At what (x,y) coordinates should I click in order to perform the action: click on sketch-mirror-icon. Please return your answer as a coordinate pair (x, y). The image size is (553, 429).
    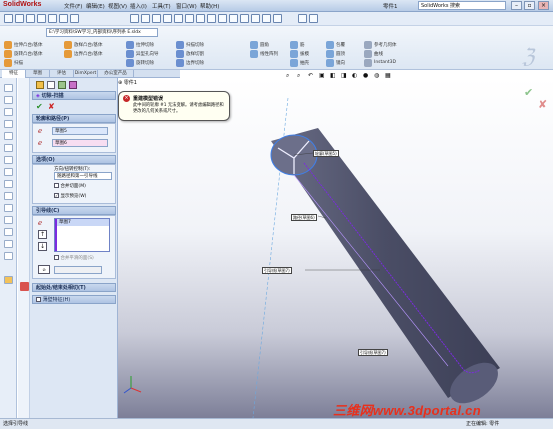
    Looking at the image, I should click on (8, 208).